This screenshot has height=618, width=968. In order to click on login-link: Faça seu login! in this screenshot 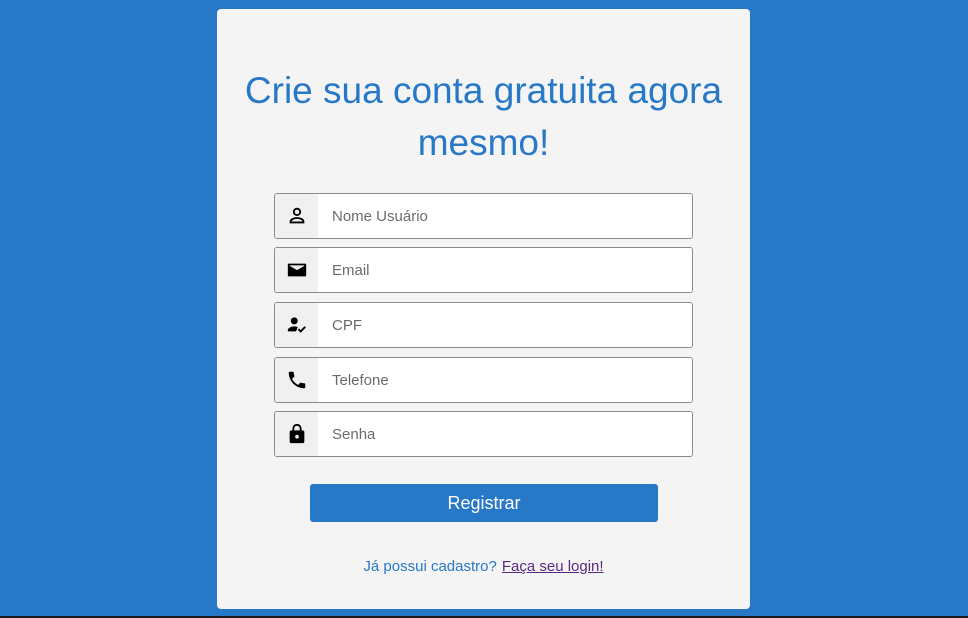, I will do `click(553, 566)`.